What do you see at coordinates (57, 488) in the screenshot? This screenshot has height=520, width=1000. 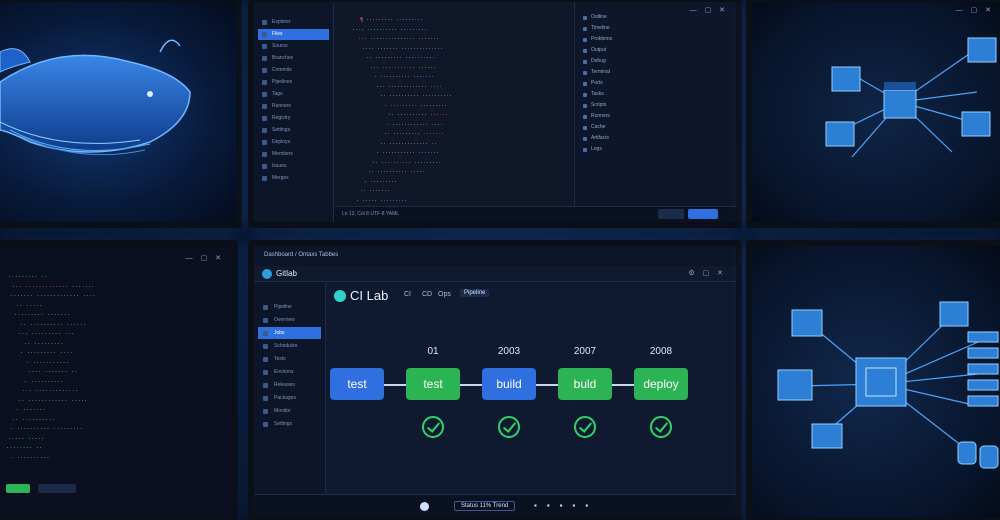 I see `options-button` at bounding box center [57, 488].